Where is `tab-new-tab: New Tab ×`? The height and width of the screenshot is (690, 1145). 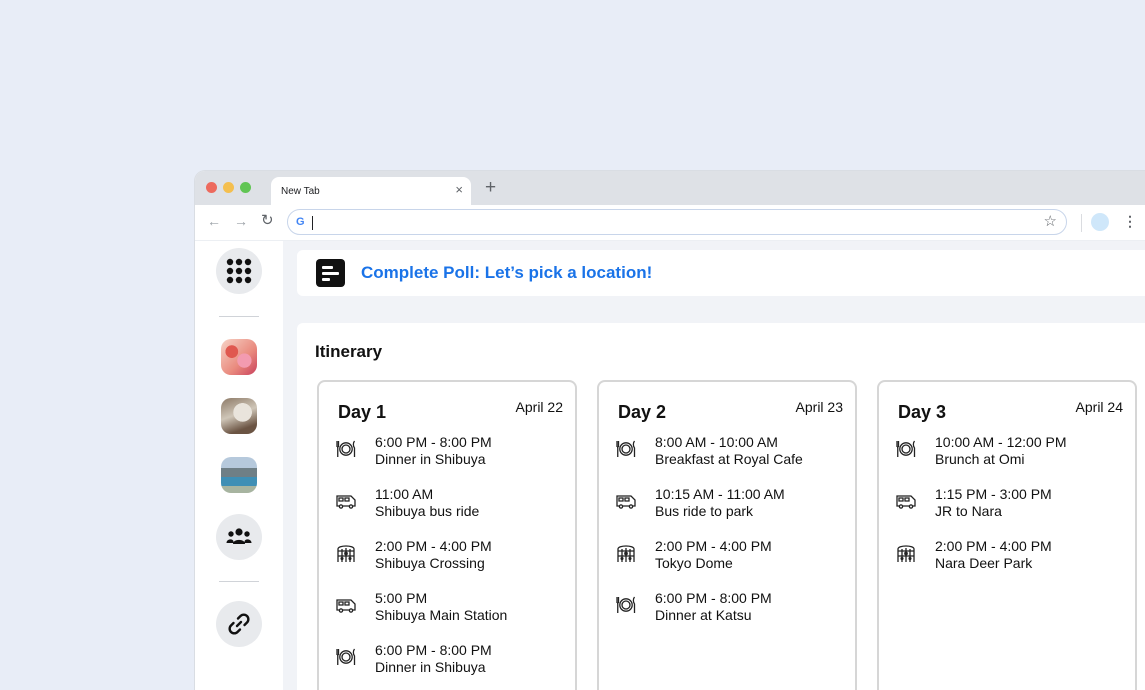 tab-new-tab: New Tab × is located at coordinates (371, 191).